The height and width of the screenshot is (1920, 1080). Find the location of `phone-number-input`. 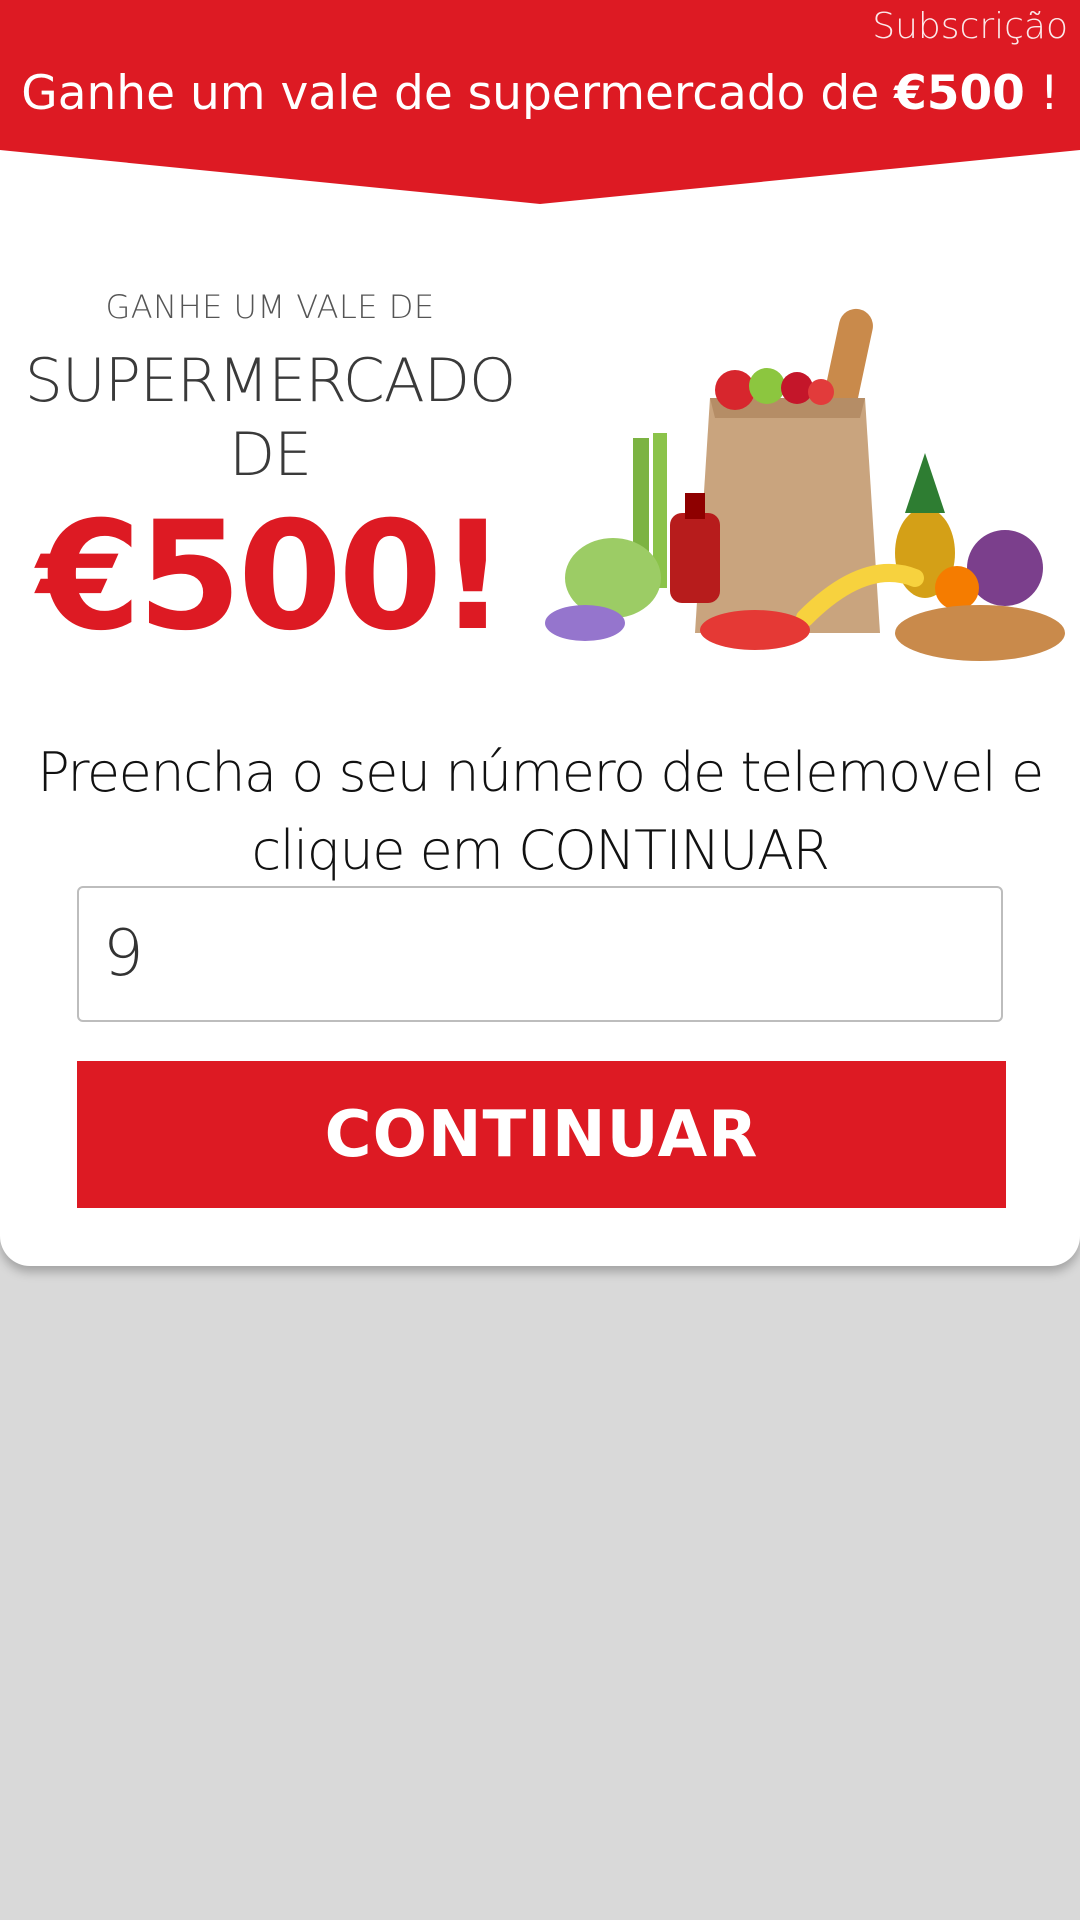

phone-number-input is located at coordinates (540, 954).